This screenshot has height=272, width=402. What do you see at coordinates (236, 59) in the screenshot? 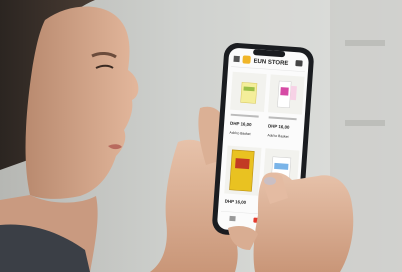
I see `menu-icon` at bounding box center [236, 59].